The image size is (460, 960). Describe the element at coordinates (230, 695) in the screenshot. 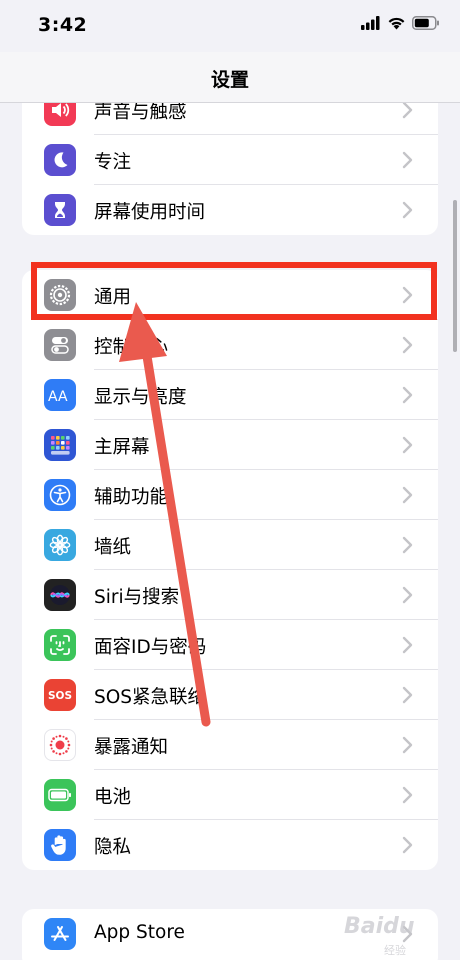

I see `settings-row-emergency-sos: SOS SOS紧急联络` at that location.